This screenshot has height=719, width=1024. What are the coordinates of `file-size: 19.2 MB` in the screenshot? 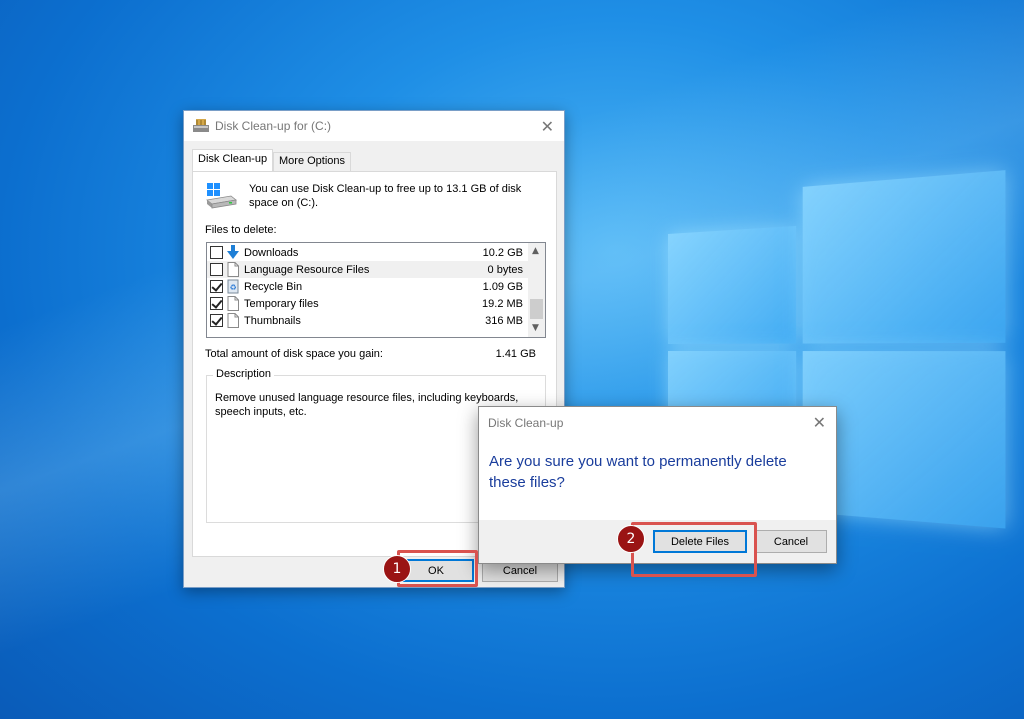 It's located at (502, 303).